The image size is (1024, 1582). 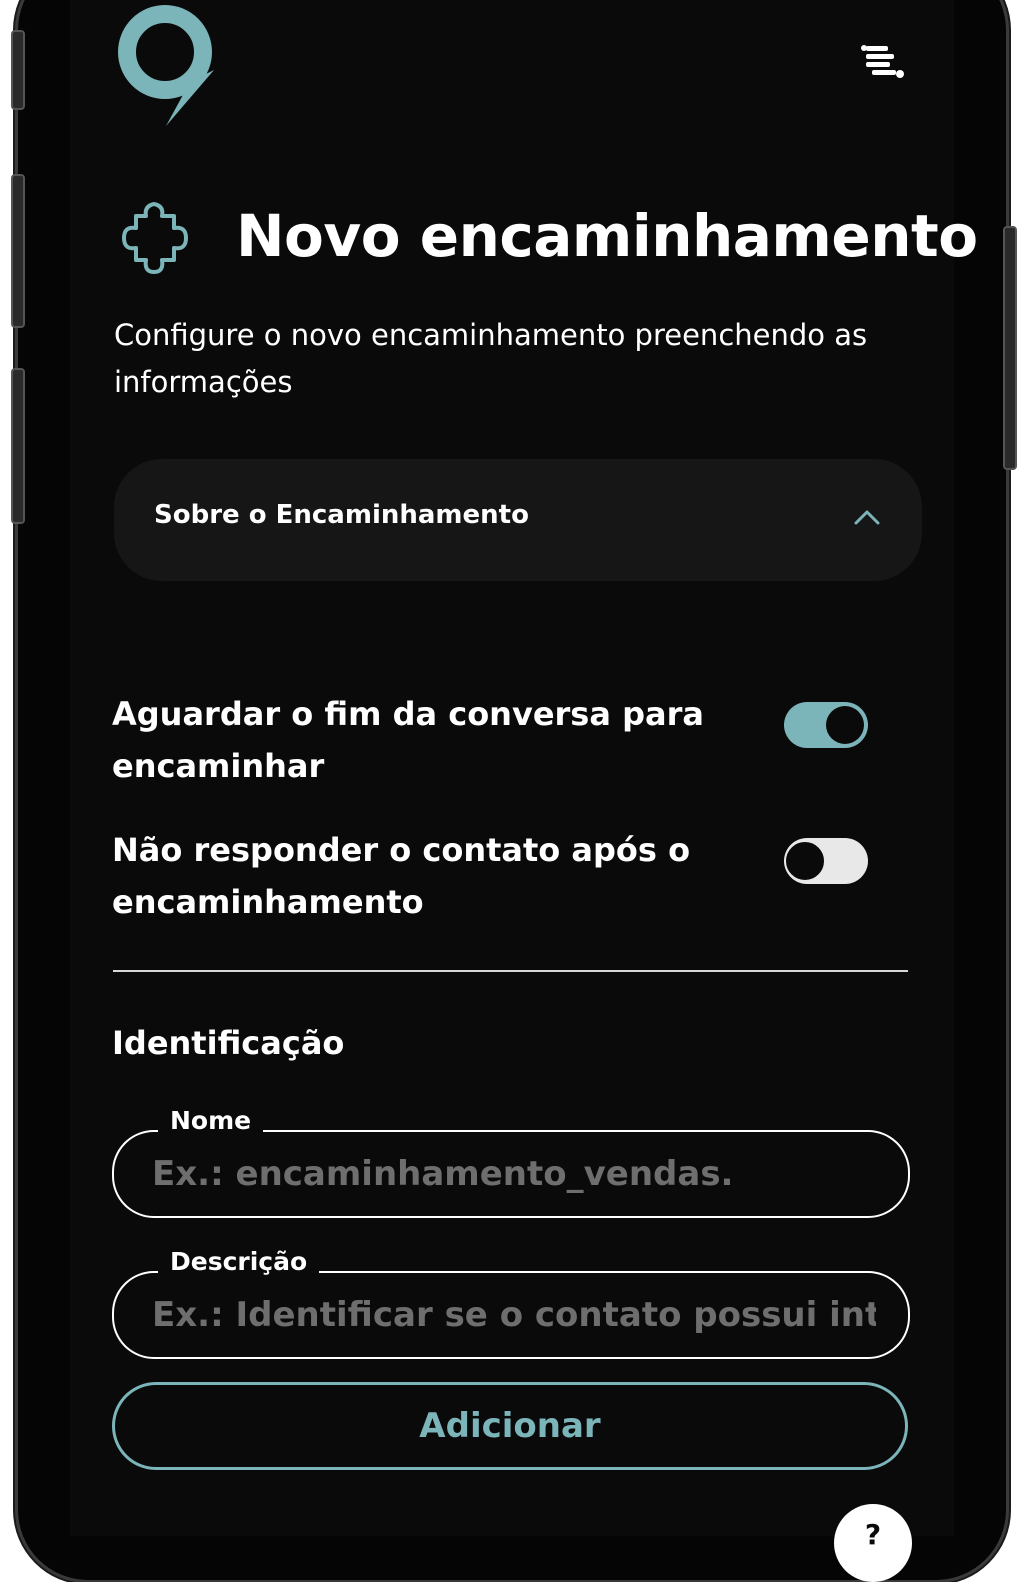 I want to click on description-field: Descrição, so click(x=511, y=1303).